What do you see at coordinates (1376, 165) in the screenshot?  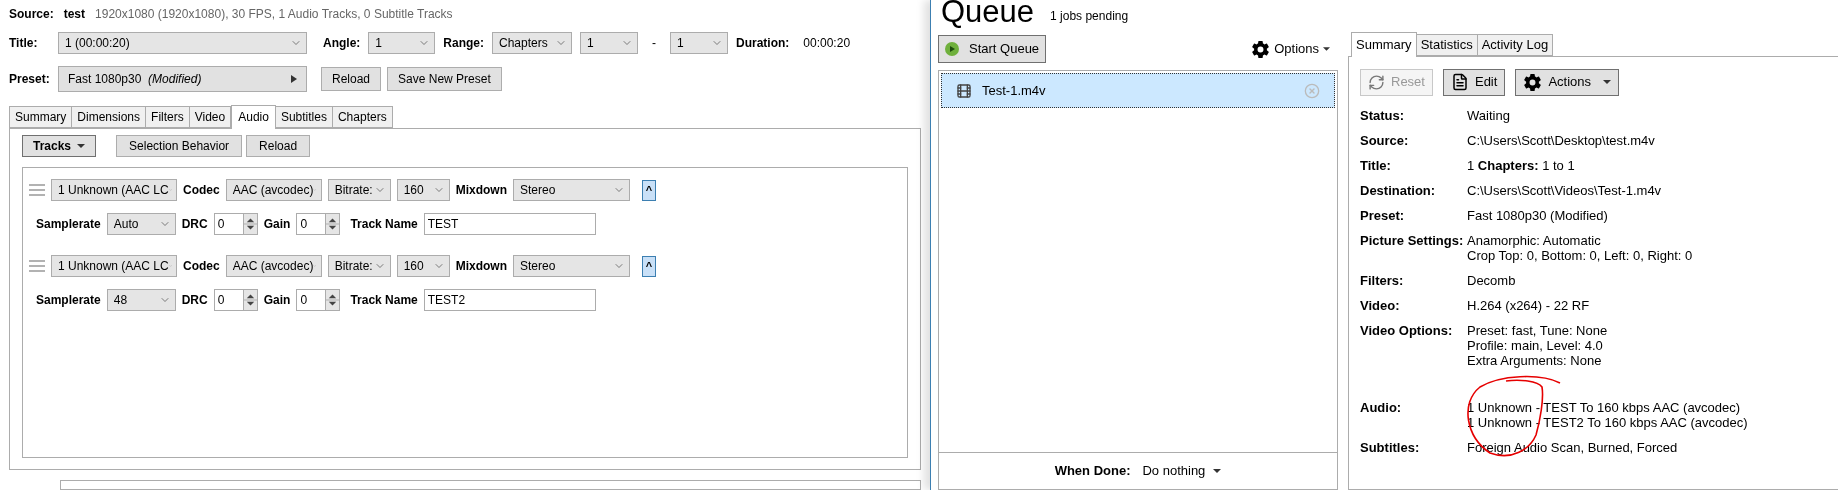 I see `summary-label: Title:` at bounding box center [1376, 165].